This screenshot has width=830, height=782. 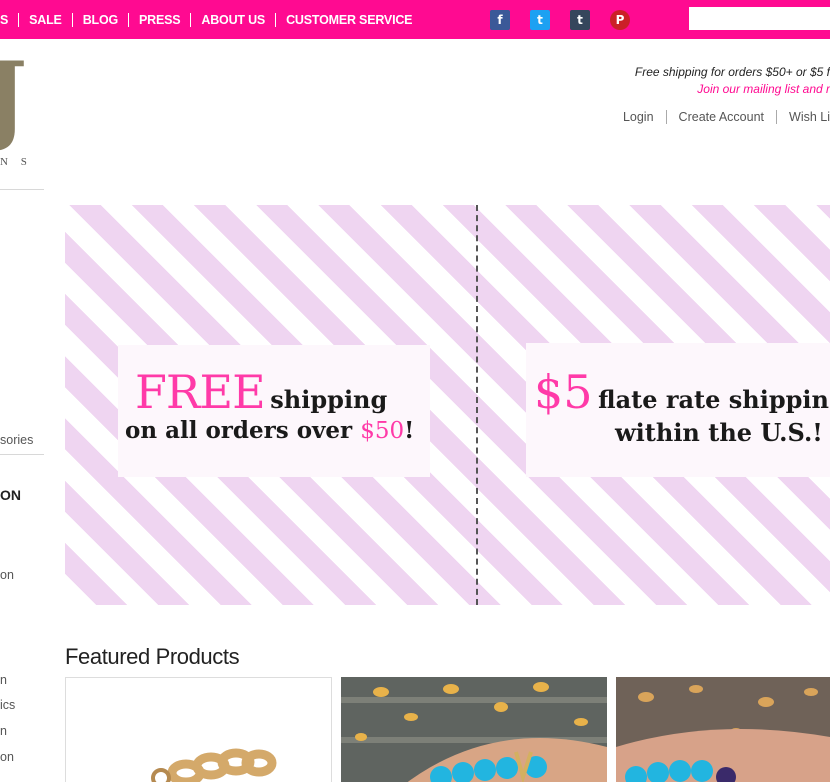 I want to click on nav-item-partial: S, so click(x=10, y=19).